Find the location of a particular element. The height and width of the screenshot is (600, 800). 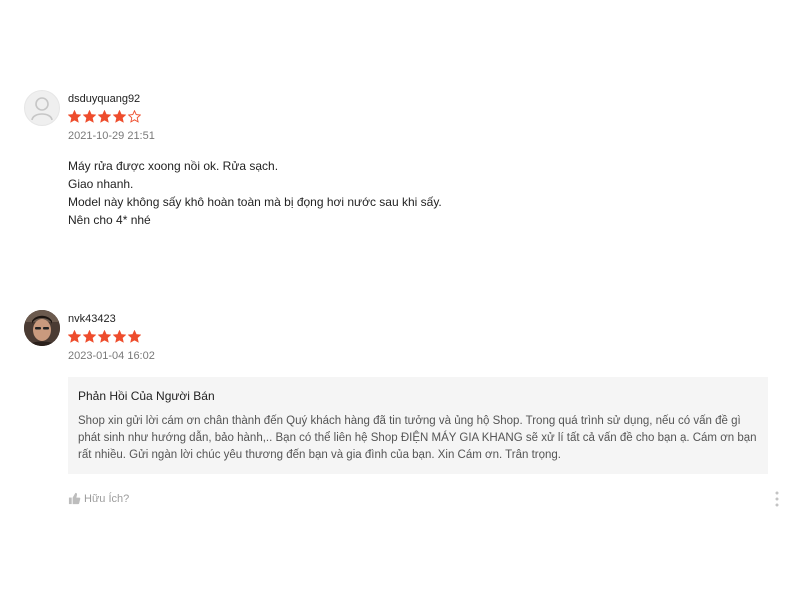

review-line: Giao nhanh. is located at coordinates (101, 184).